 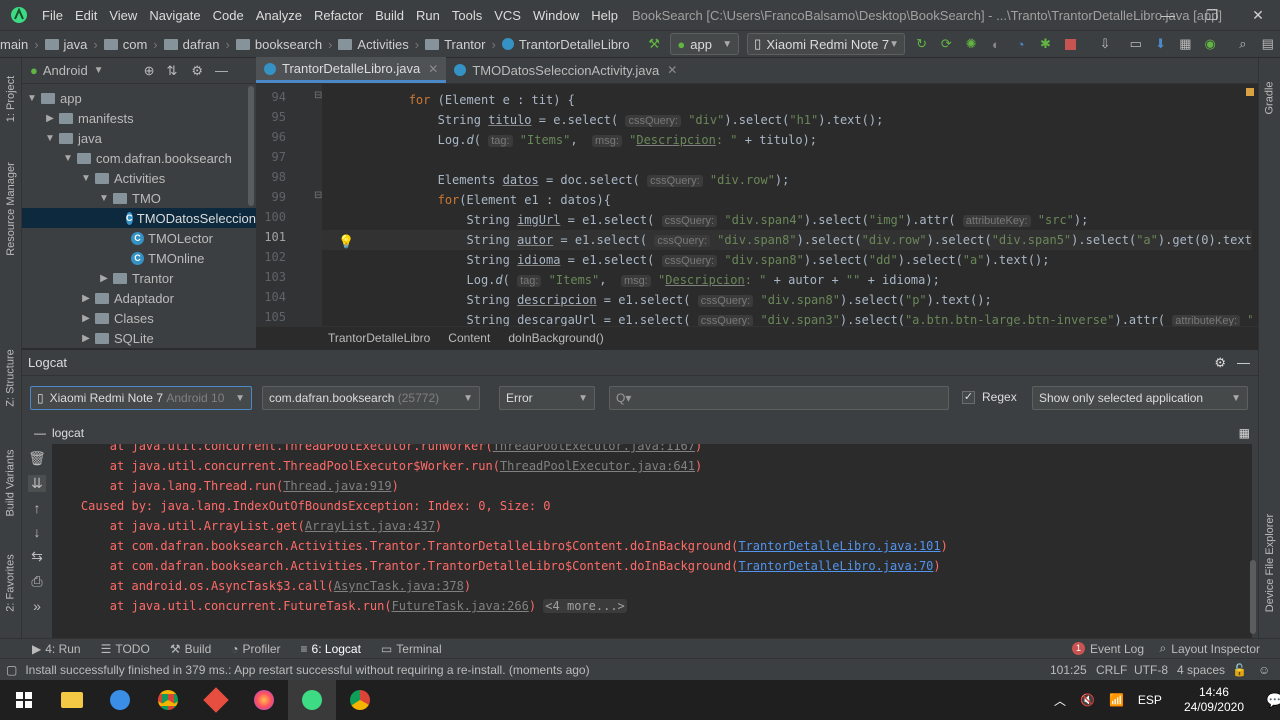 What do you see at coordinates (139, 258) in the screenshot?
I see `tree-item-tmonline: C TMOnline` at bounding box center [139, 258].